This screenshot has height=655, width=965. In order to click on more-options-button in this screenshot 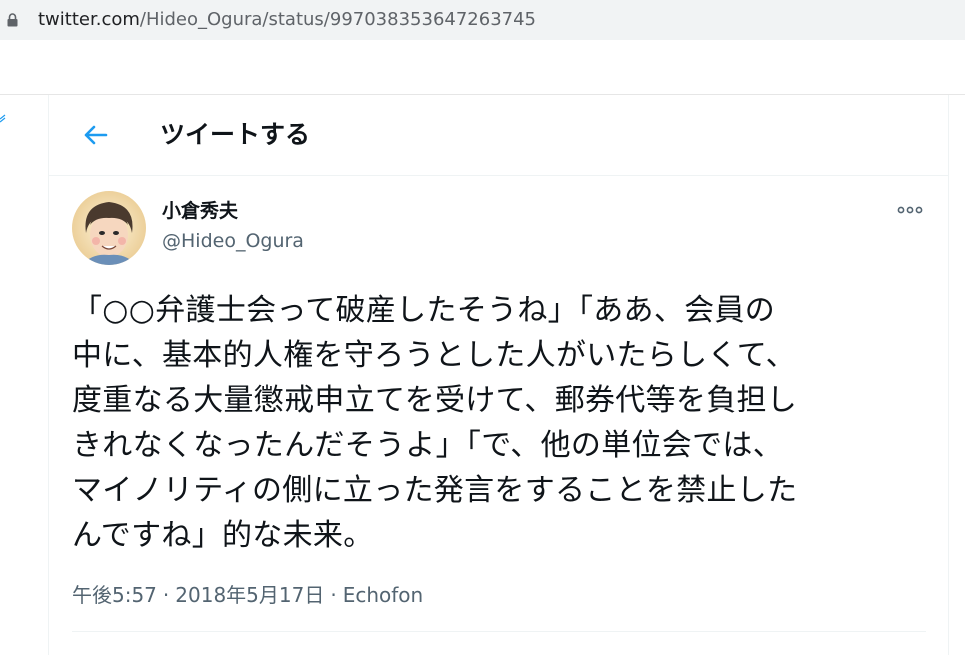, I will do `click(910, 210)`.